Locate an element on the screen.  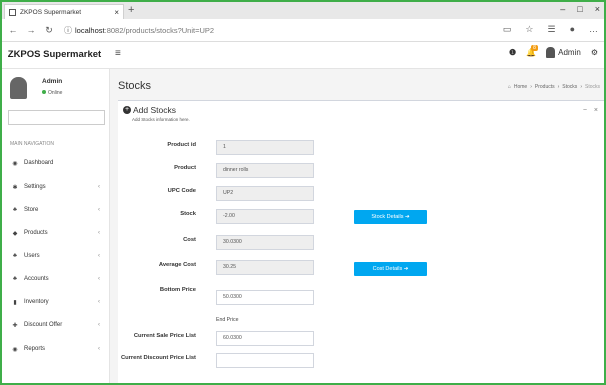
plus-icon: ✚ is located at coordinates (15, 325).